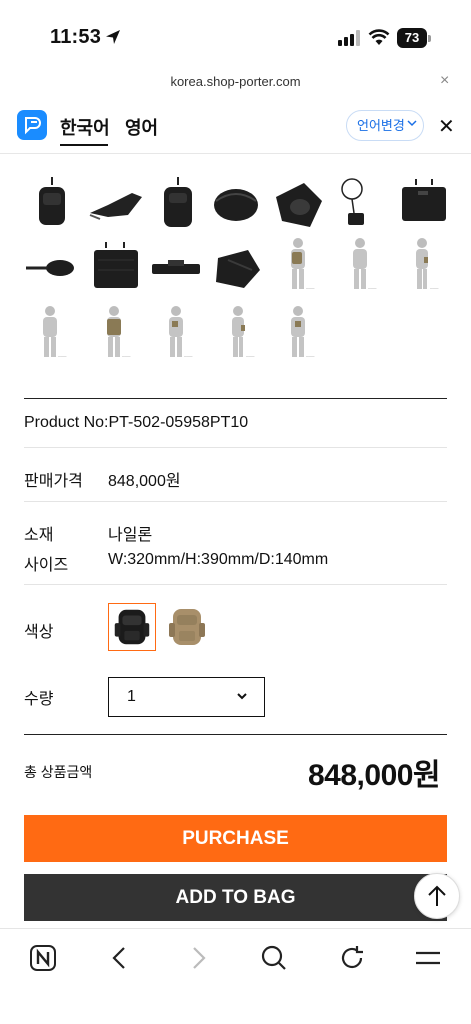 The image size is (471, 1024). Describe the element at coordinates (144, 481) in the screenshot. I see `price-value: 848,000원` at that location.